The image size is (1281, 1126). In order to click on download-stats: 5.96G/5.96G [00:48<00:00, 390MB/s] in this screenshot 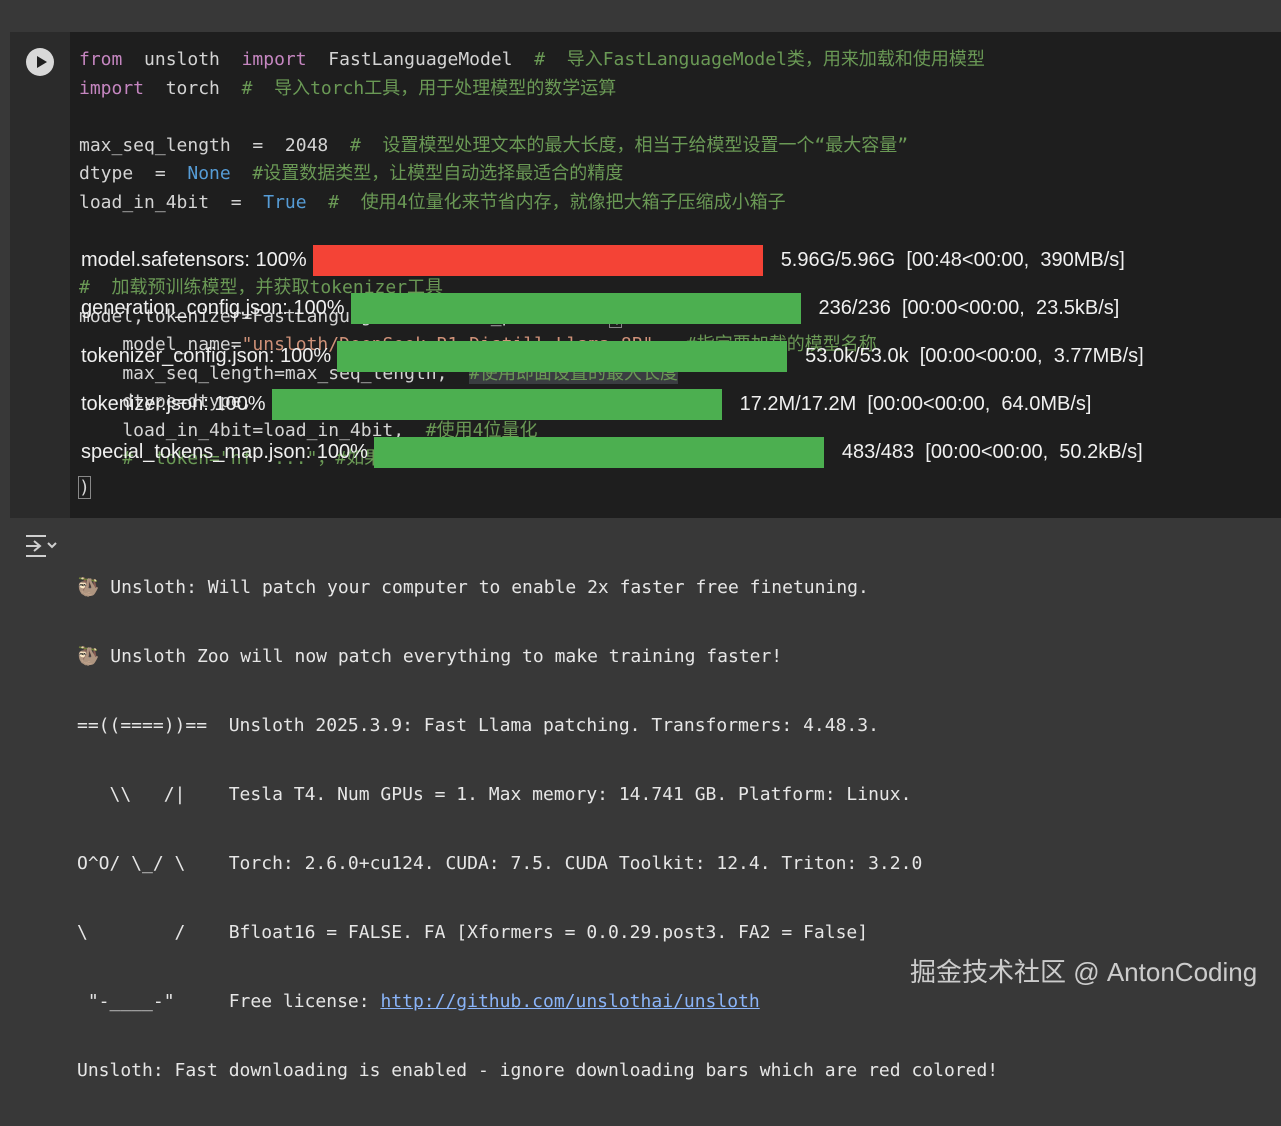, I will do `click(952, 259)`.